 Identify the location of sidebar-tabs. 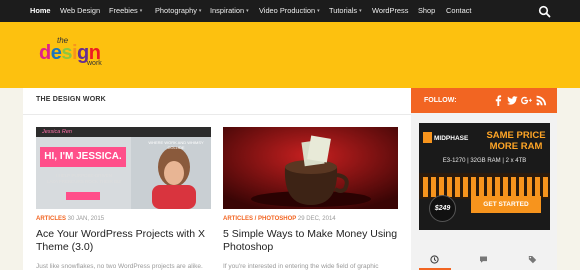
(484, 260).